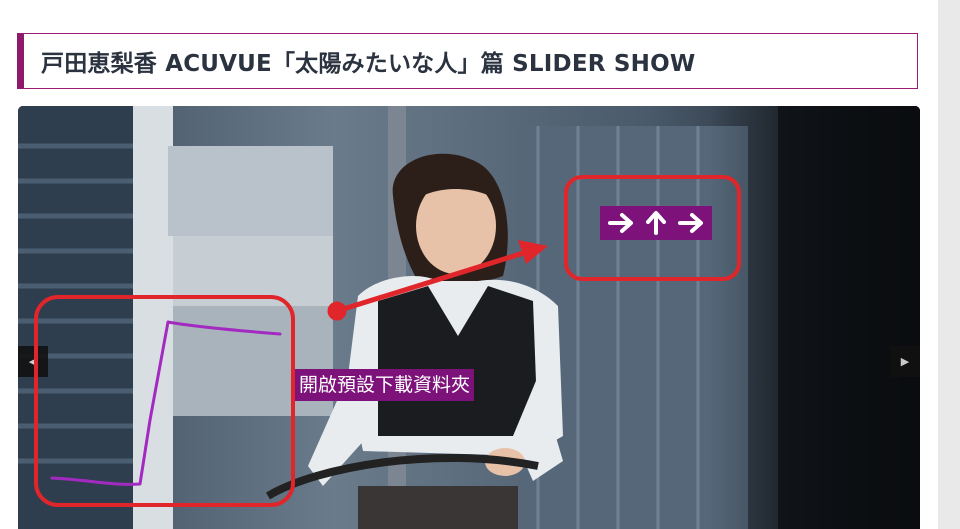 This screenshot has height=529, width=960. I want to click on title-bar: 戸田恵梨香 ACUVUE「太陽みたいな人」篇 SLIDER SHOW, so click(467, 61).